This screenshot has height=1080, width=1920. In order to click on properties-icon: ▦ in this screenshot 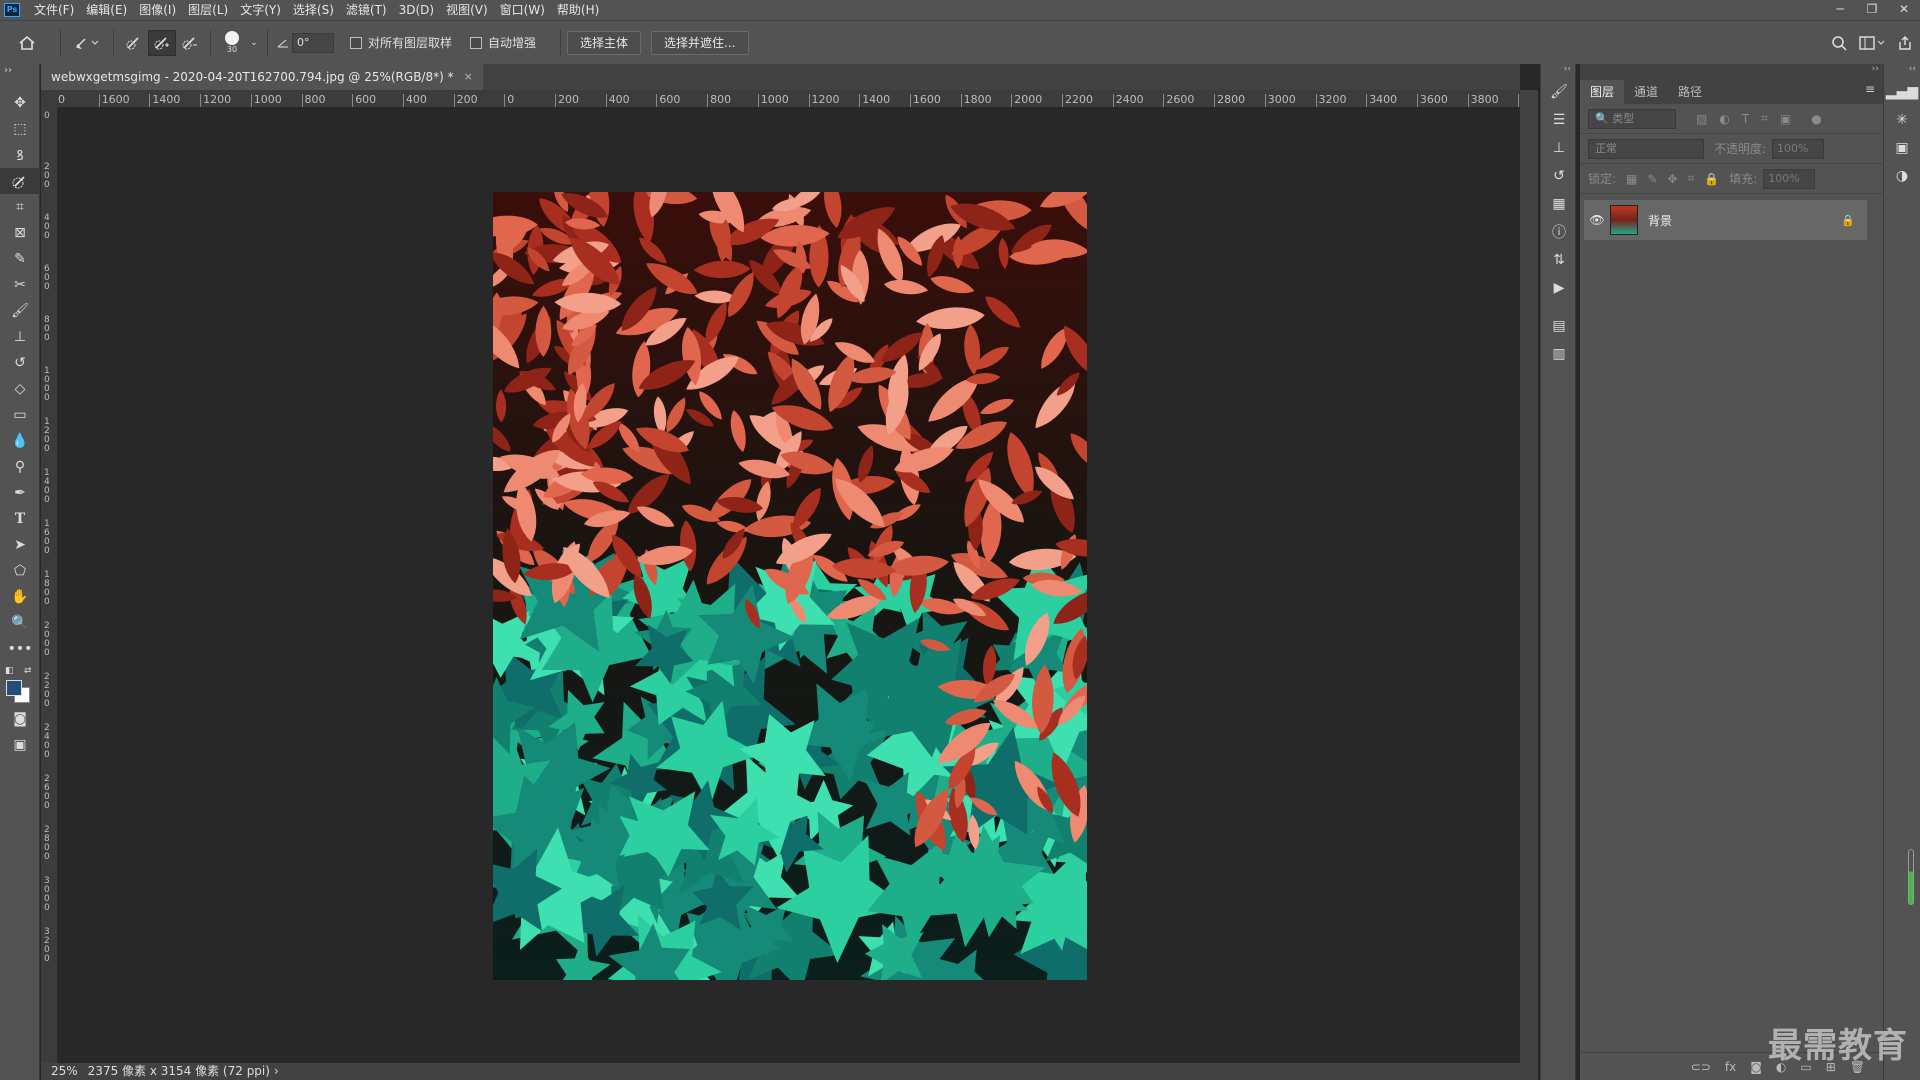, I will do `click(1559, 204)`.